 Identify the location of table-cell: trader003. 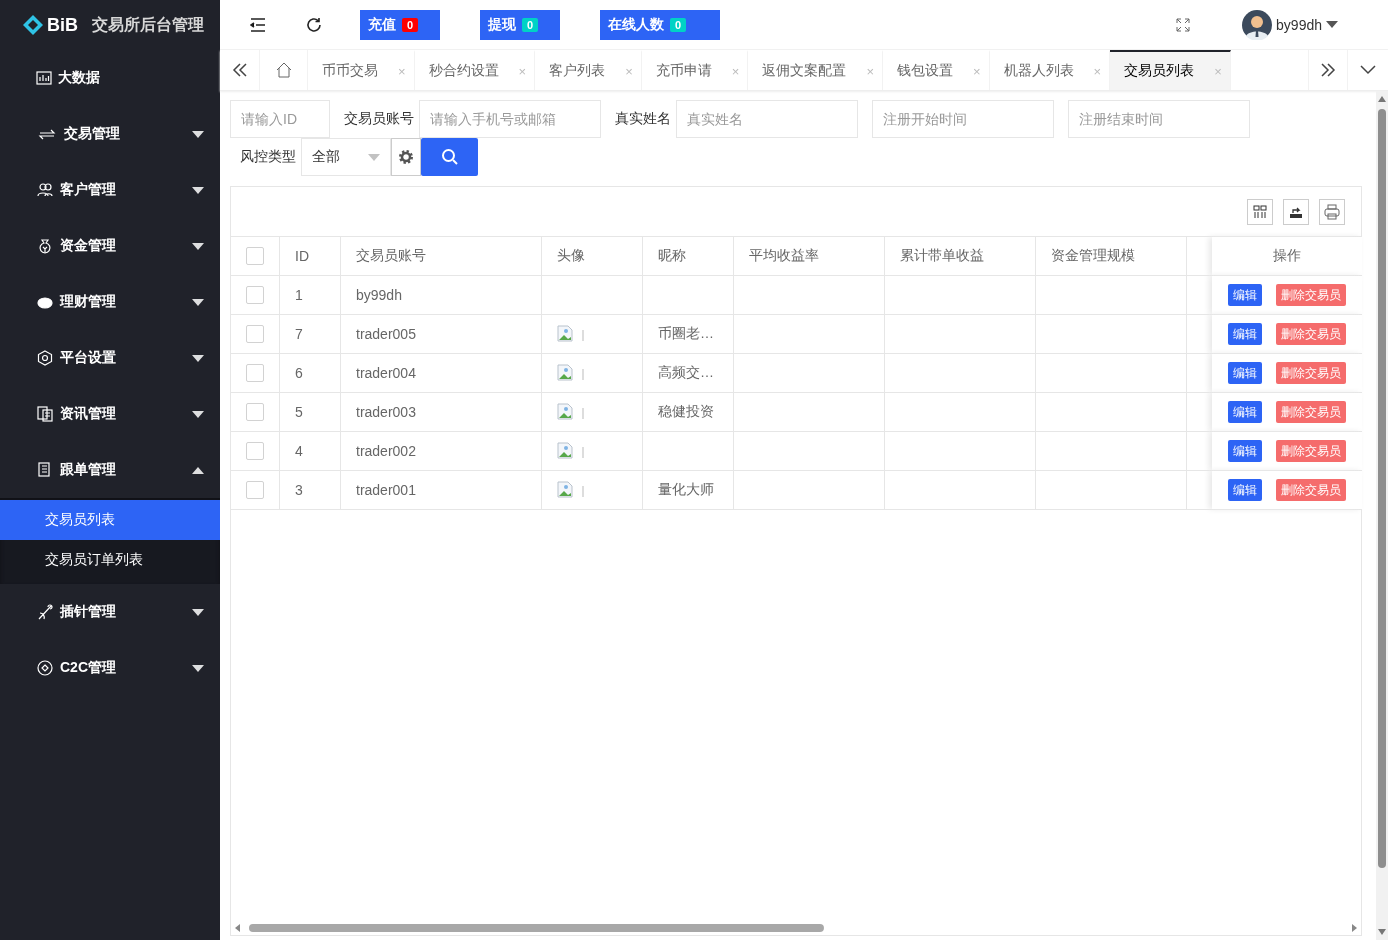
(441, 412).